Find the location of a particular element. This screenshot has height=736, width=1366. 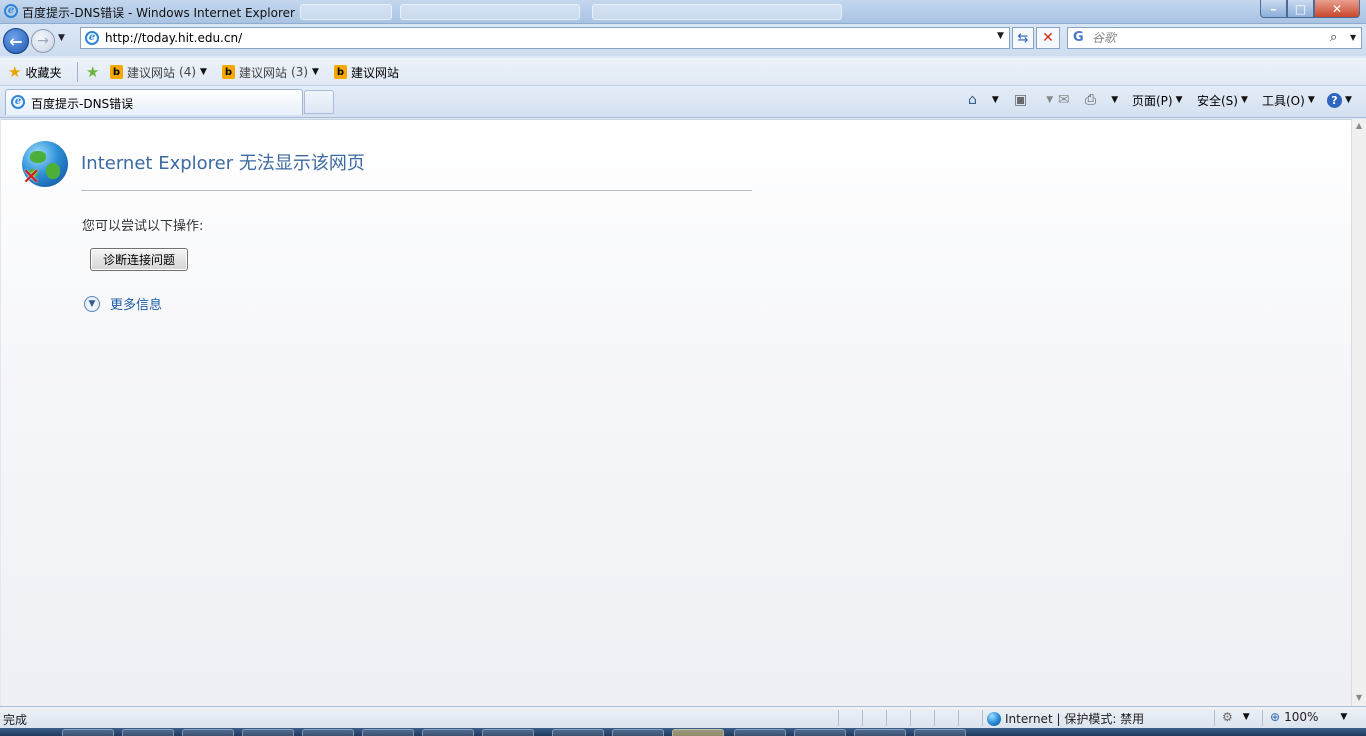

suggested-sites-item: b 建议网站 (4) ▼ is located at coordinates (158, 72).